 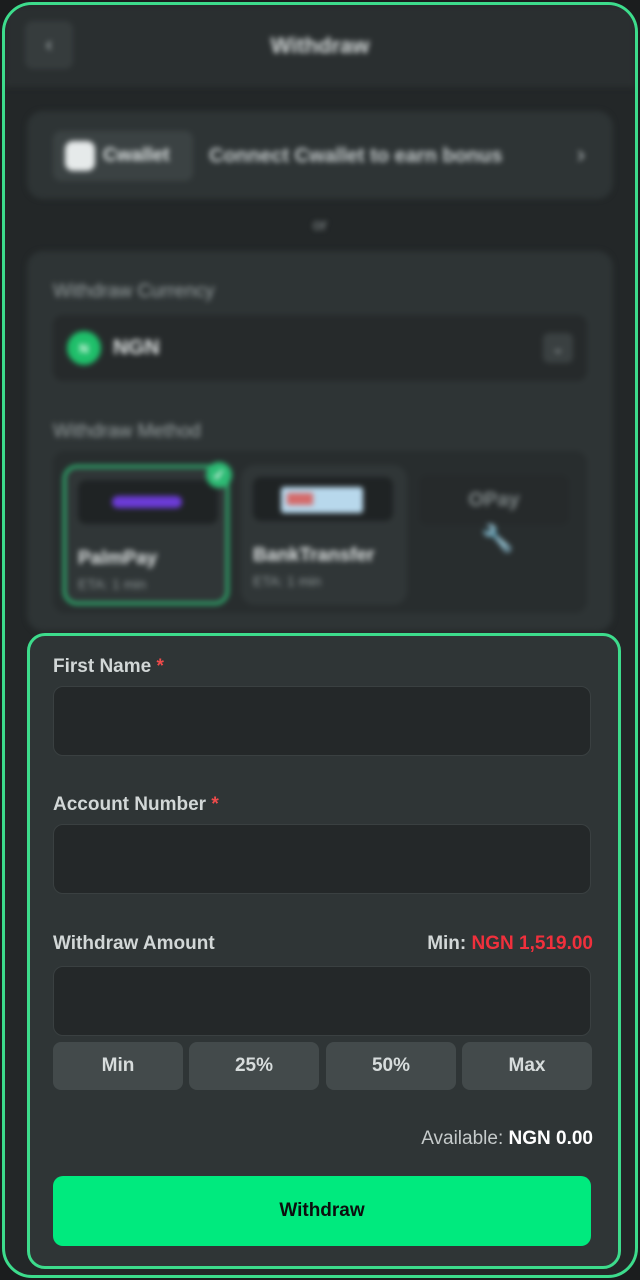 What do you see at coordinates (550, 1138) in the screenshot?
I see `available-value: NGN 0.00` at bounding box center [550, 1138].